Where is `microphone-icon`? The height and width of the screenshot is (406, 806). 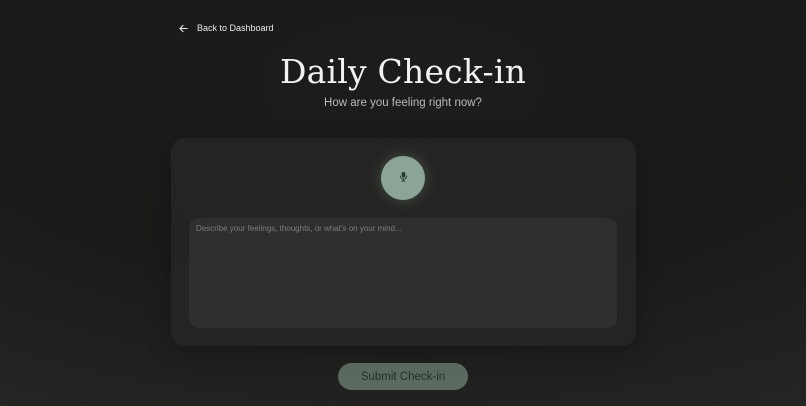
microphone-icon is located at coordinates (403, 178).